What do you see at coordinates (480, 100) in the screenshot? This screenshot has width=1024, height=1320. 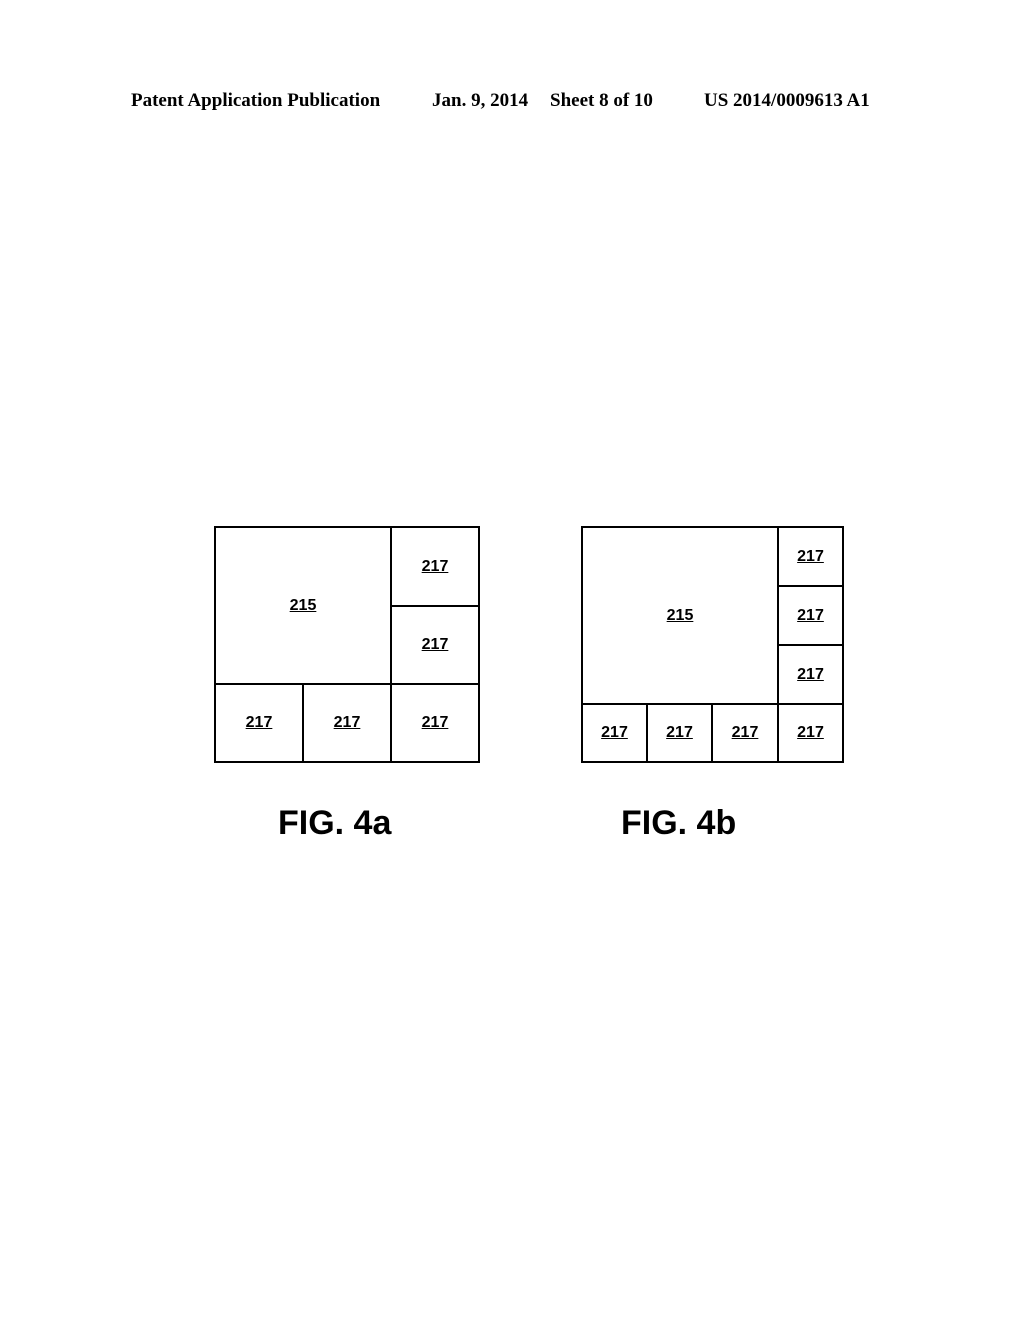 I see `publication-date: Jan. 9, 2014` at bounding box center [480, 100].